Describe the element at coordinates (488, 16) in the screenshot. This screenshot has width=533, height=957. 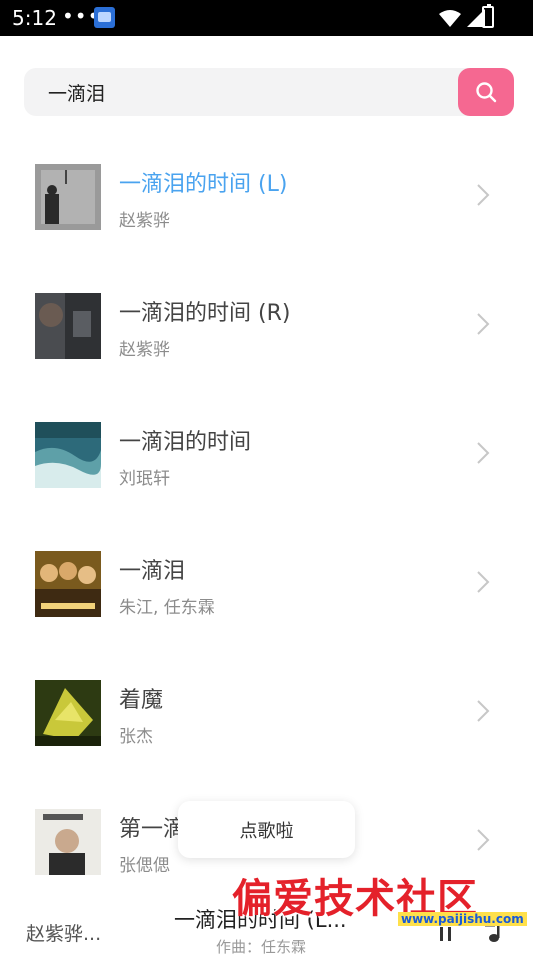
I see `battery-icon` at that location.